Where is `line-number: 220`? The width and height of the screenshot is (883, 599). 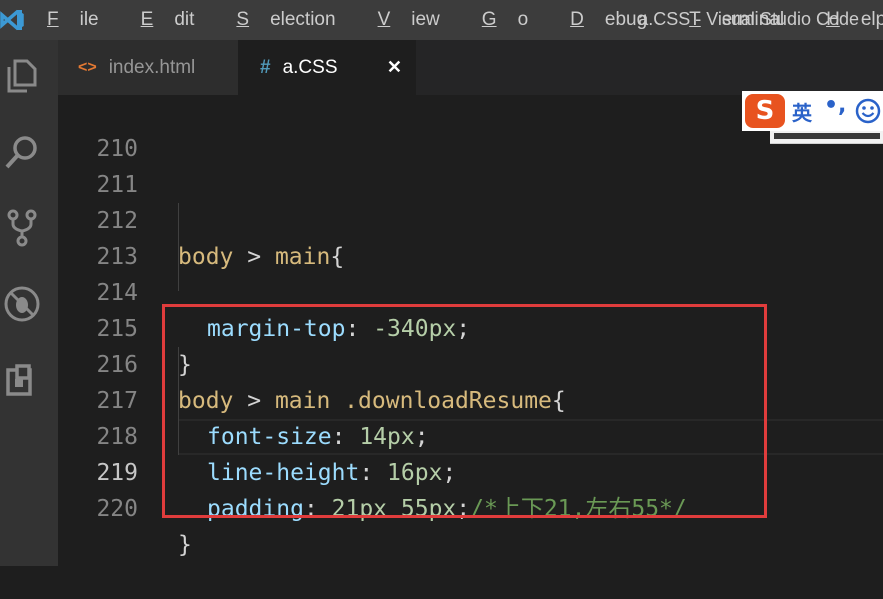 line-number: 220 is located at coordinates (117, 509).